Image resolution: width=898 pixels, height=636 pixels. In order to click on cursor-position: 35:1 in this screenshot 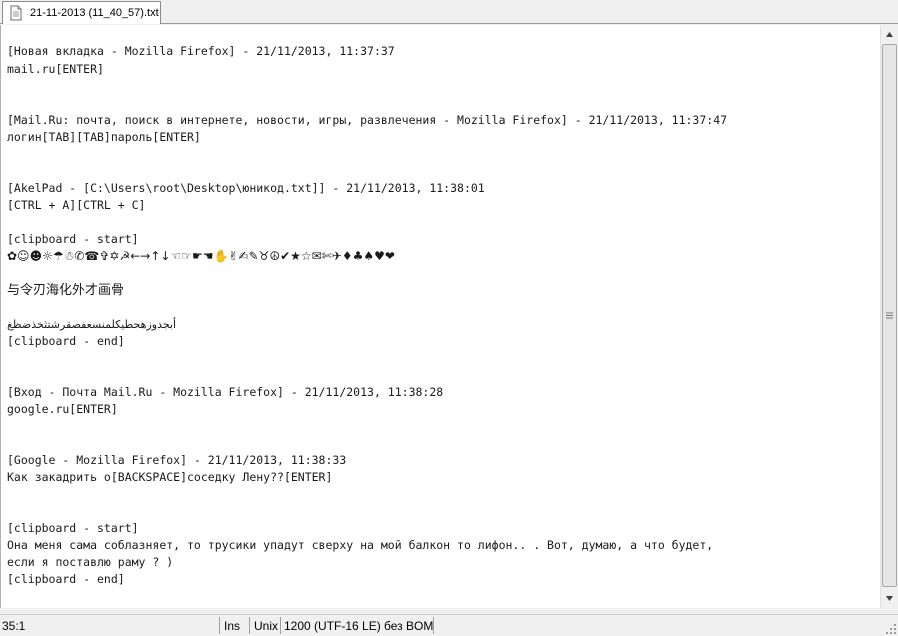, I will do `click(14, 626)`.